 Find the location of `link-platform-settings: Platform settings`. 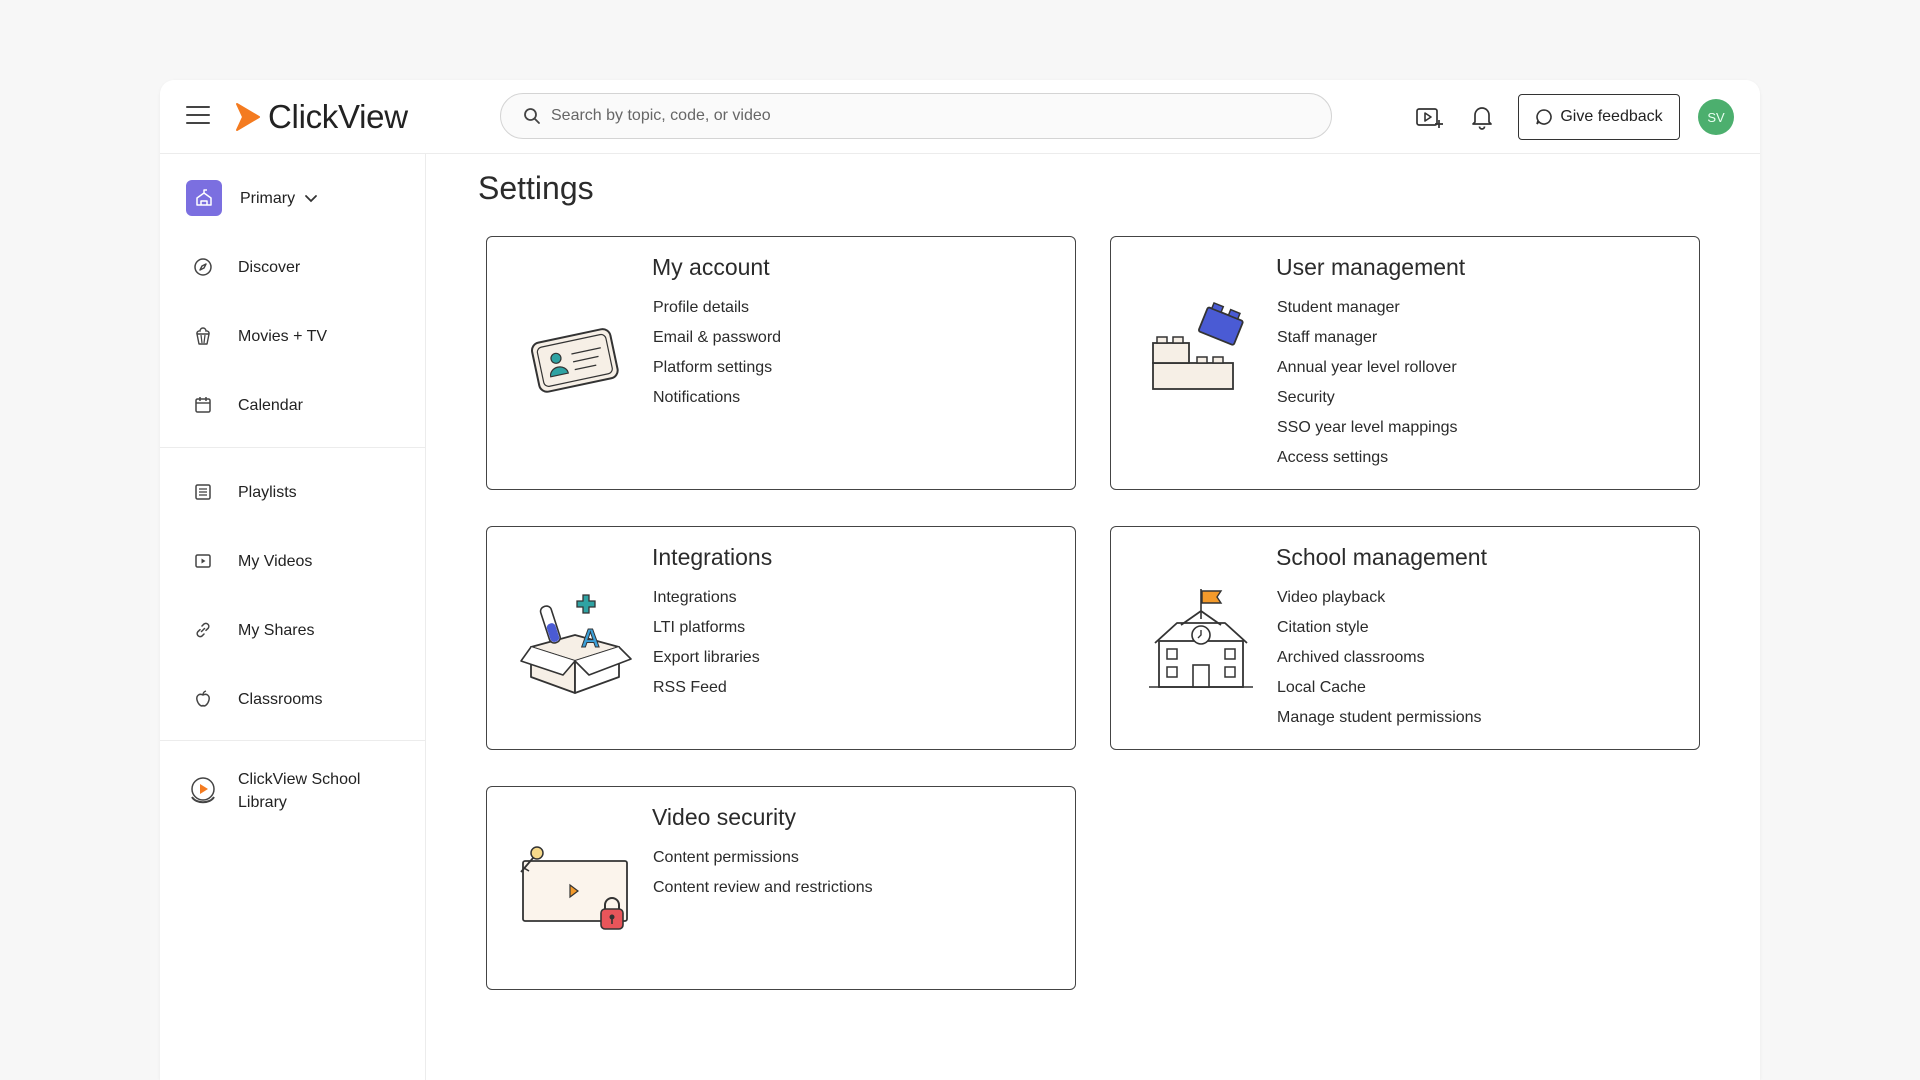

link-platform-settings: Platform settings is located at coordinates (717, 368).